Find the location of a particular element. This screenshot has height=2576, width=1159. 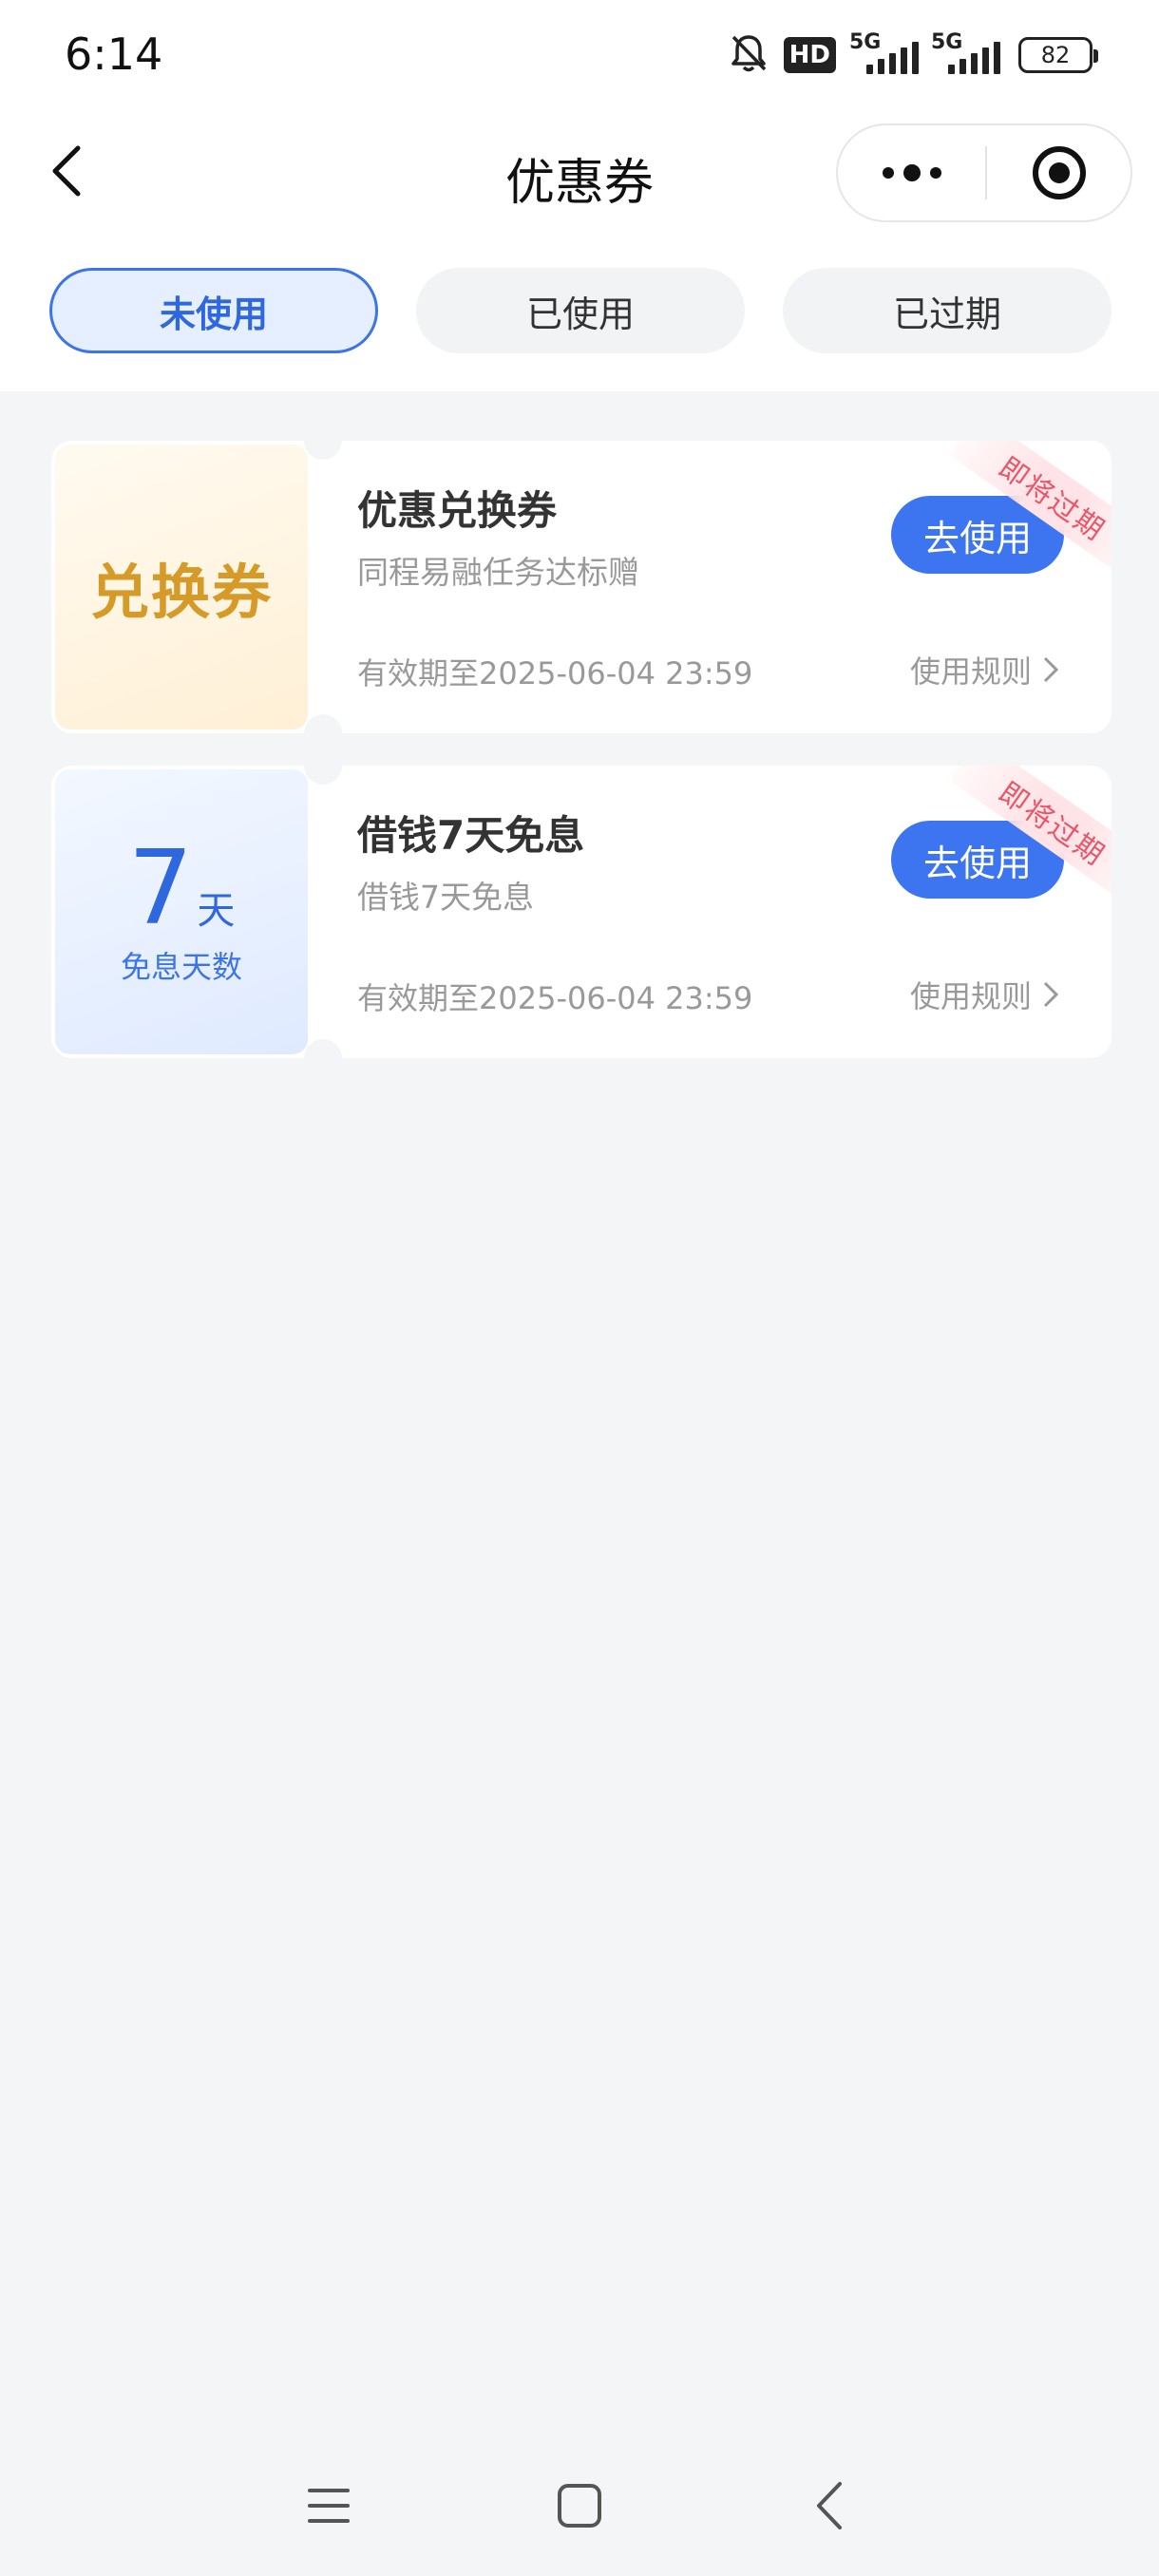

days-caption: 免息天数 is located at coordinates (181, 967).